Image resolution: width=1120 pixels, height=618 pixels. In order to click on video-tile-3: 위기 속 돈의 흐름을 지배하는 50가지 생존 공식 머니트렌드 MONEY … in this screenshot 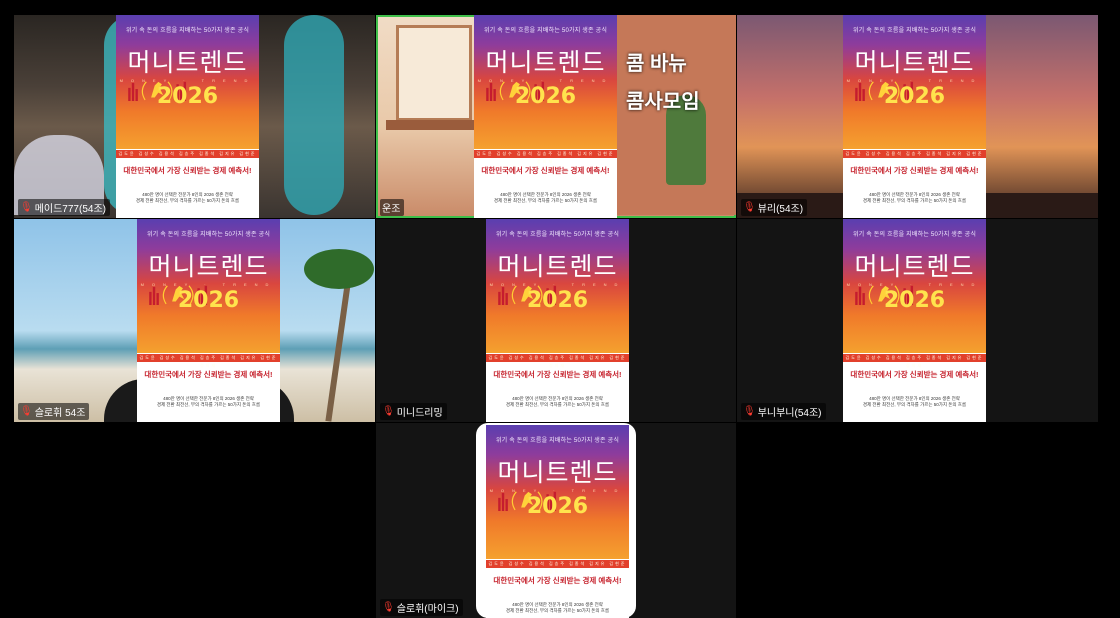, I will do `click(917, 116)`.